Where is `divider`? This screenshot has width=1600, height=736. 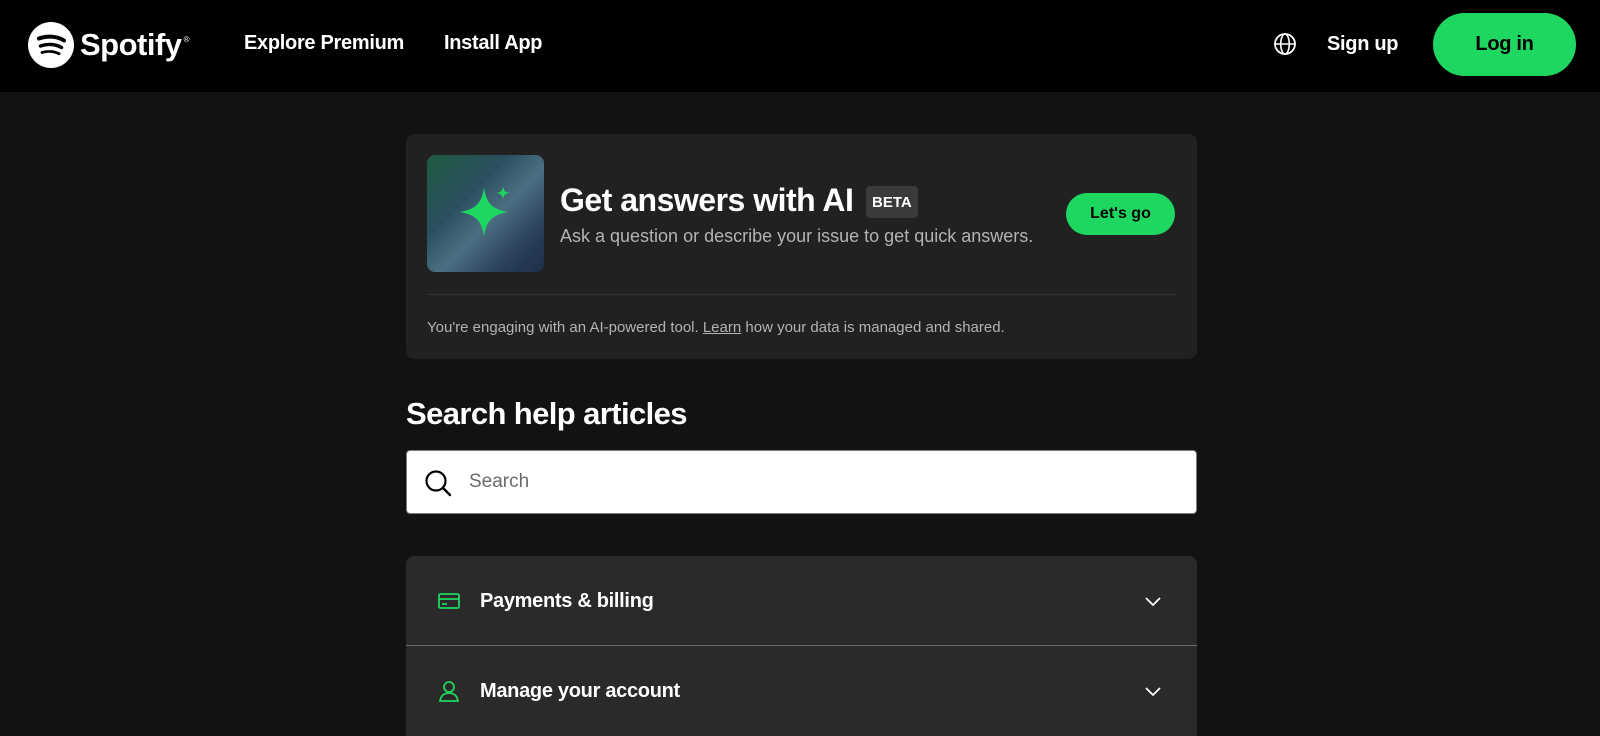
divider is located at coordinates (801, 294).